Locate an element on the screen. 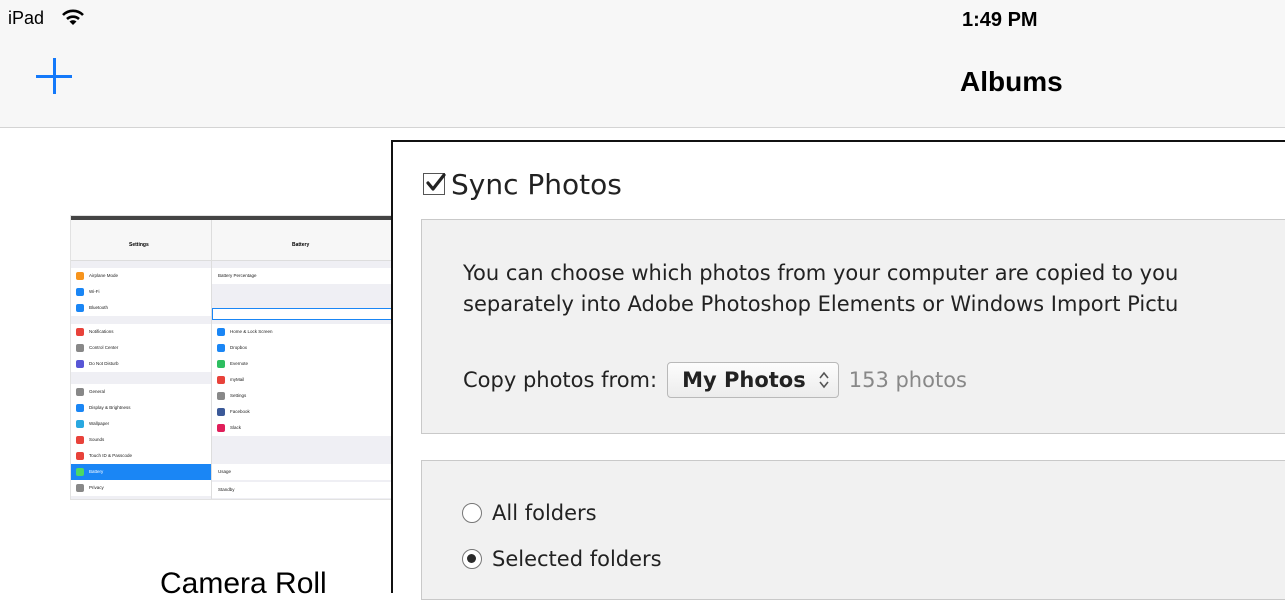 This screenshot has width=1285, height=601. status-time: 1:49 PM is located at coordinates (1000, 20).